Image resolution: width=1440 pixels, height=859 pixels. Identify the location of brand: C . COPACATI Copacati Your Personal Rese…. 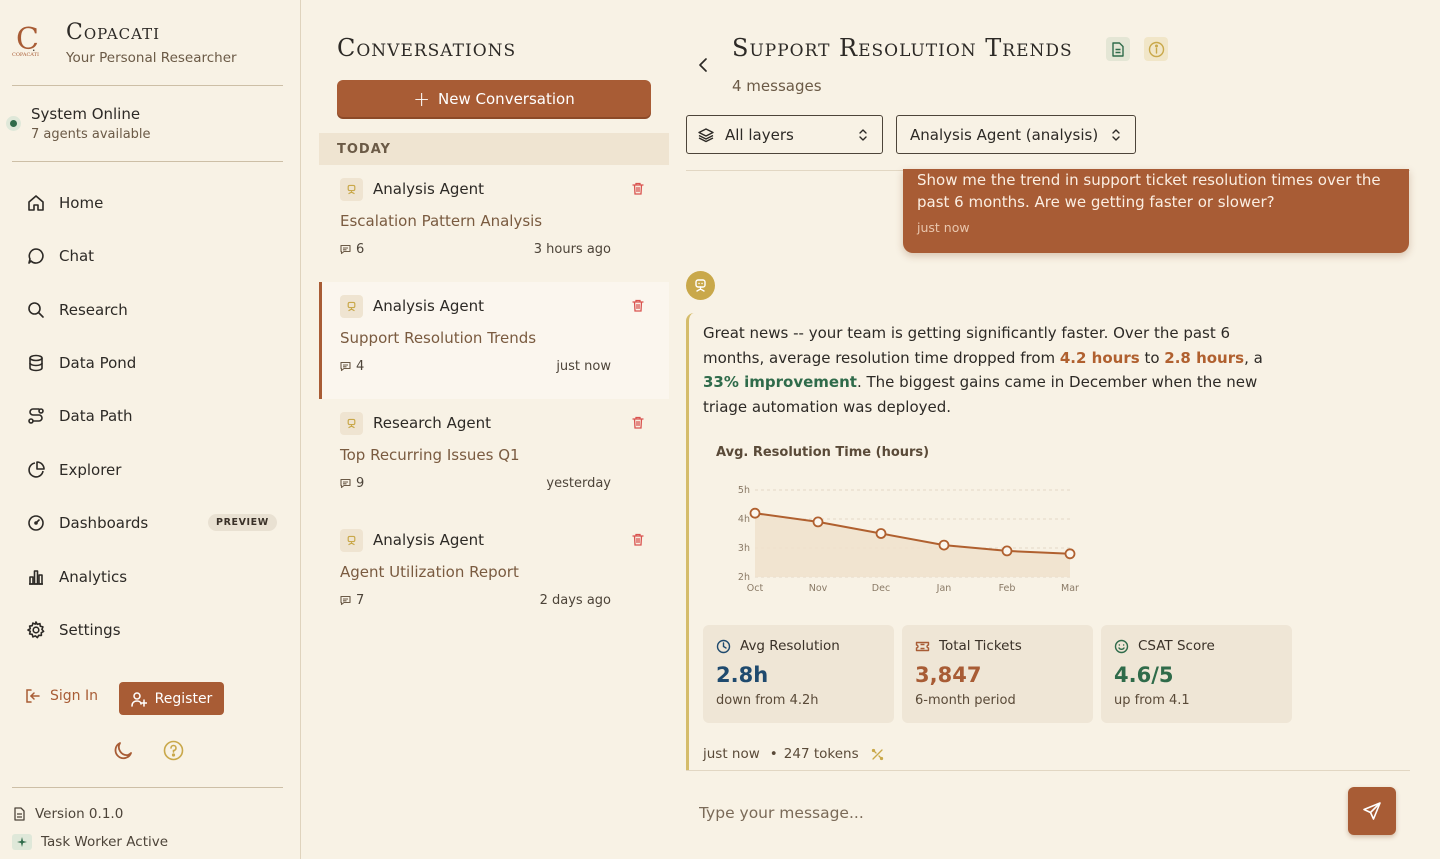
(124, 43).